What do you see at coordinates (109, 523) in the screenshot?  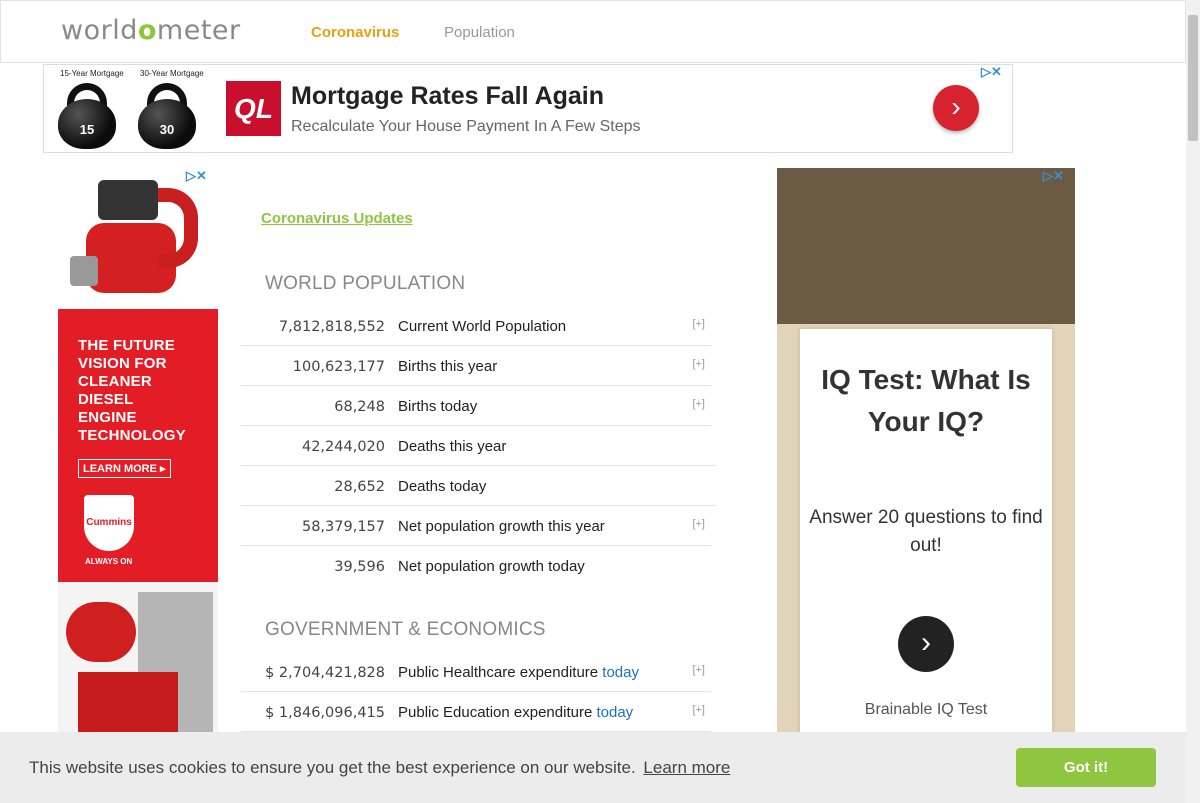 I see `cummins-logo: Cummins` at bounding box center [109, 523].